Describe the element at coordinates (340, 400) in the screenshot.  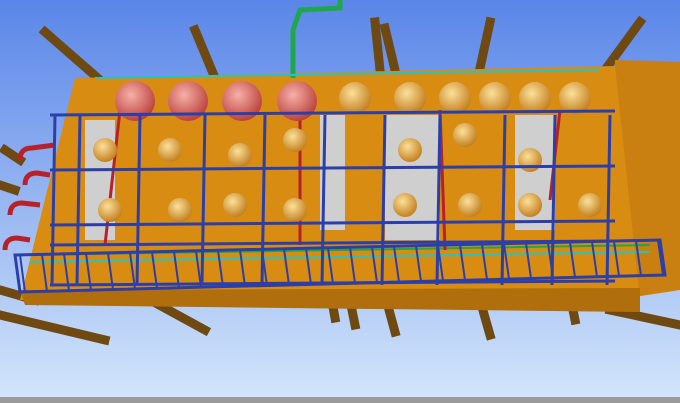
I see `bottom-strip` at that location.